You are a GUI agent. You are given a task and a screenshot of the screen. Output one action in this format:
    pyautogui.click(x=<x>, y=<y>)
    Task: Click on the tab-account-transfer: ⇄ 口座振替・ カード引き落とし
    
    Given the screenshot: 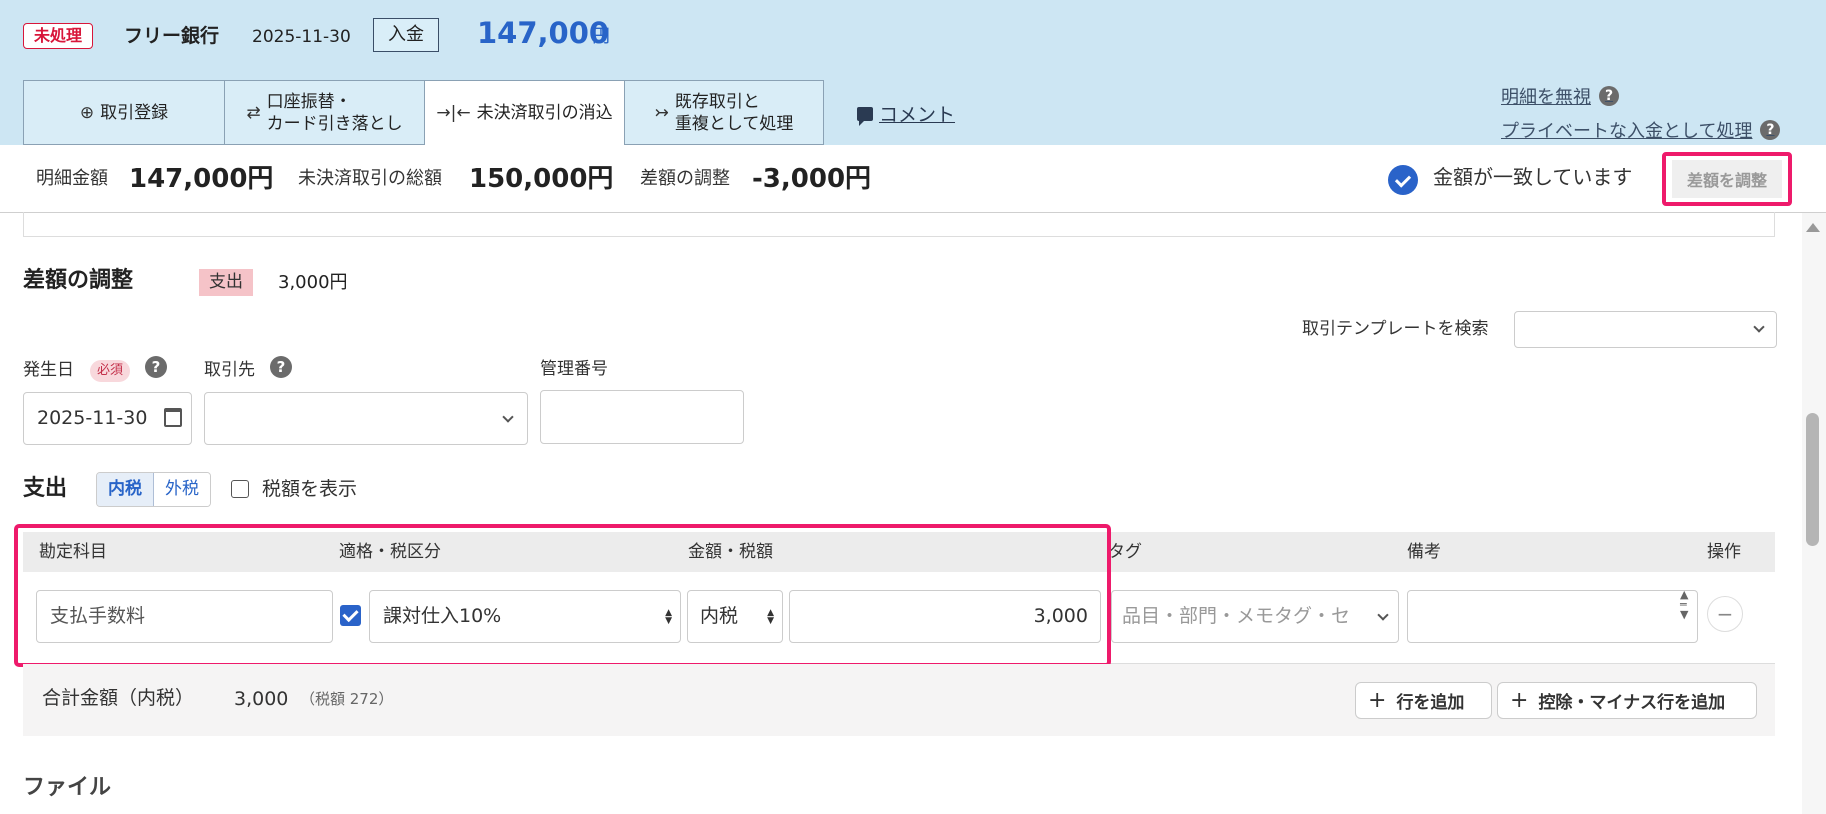 What is the action you would take?
    pyautogui.click(x=324, y=112)
    